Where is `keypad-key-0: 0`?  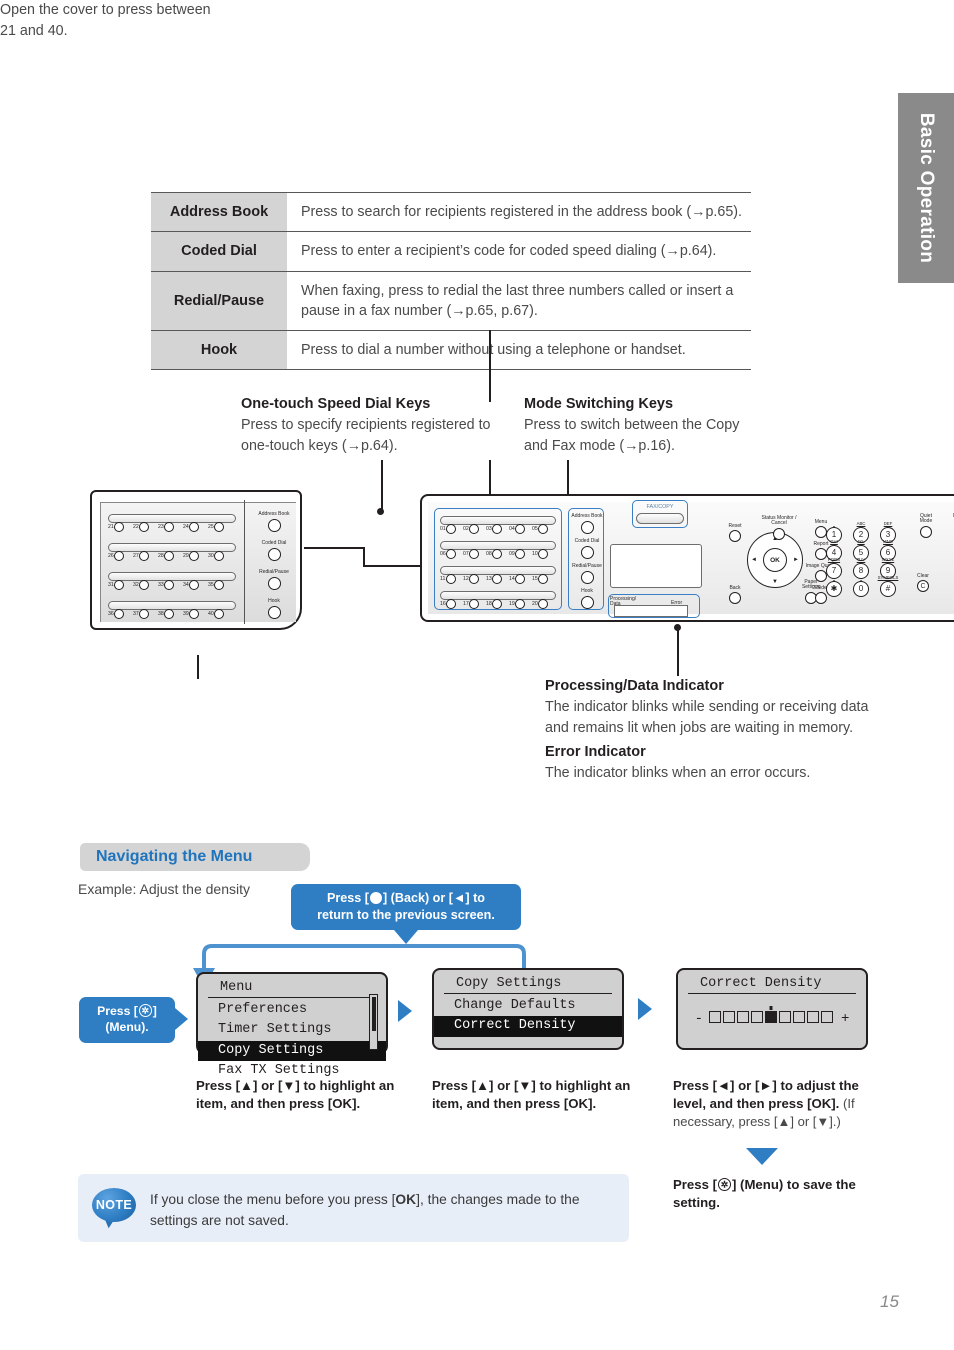 keypad-key-0: 0 is located at coordinates (861, 586).